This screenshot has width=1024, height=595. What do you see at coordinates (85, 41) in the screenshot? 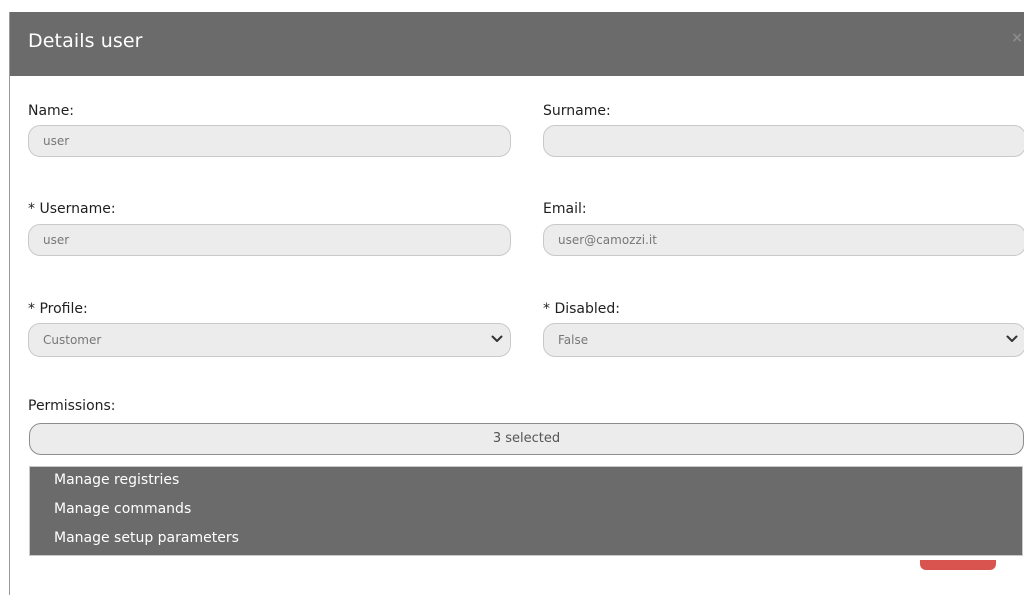
I see `modal-title: Details user` at bounding box center [85, 41].